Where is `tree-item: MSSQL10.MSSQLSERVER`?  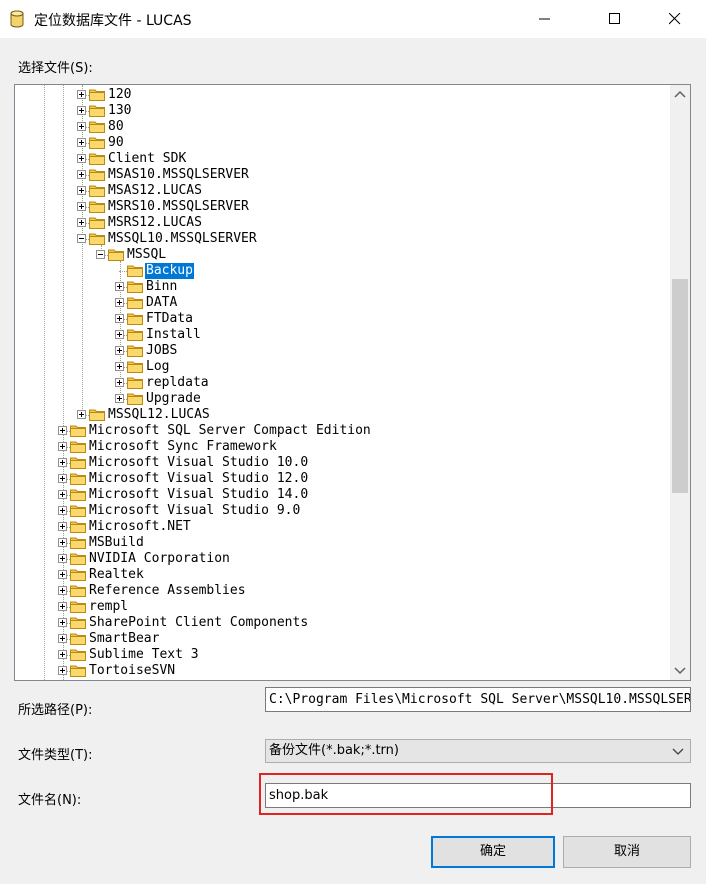
tree-item: MSSQL10.MSSQLSERVER is located at coordinates (340, 239).